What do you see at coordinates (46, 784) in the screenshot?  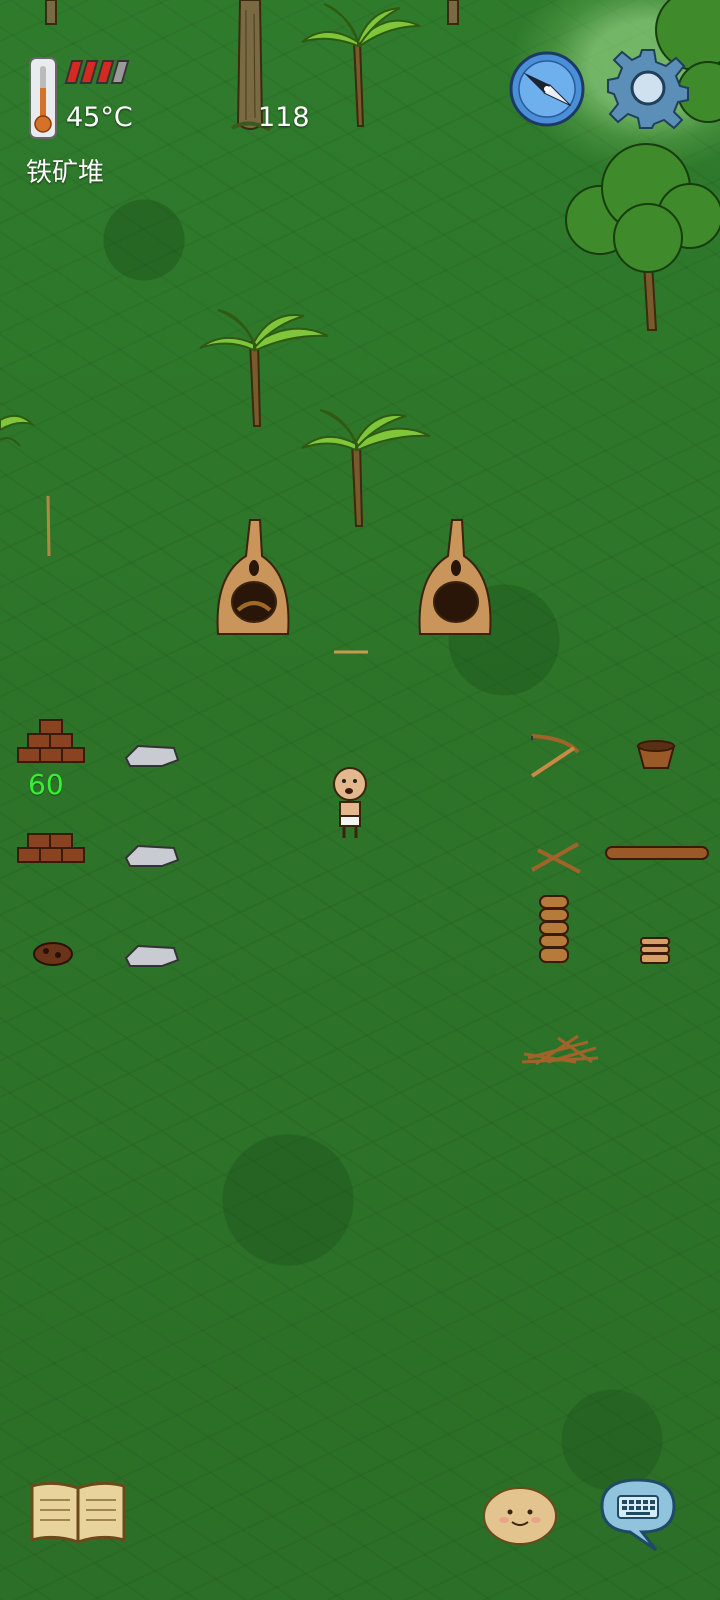 I see `stack-count-label: 60` at bounding box center [46, 784].